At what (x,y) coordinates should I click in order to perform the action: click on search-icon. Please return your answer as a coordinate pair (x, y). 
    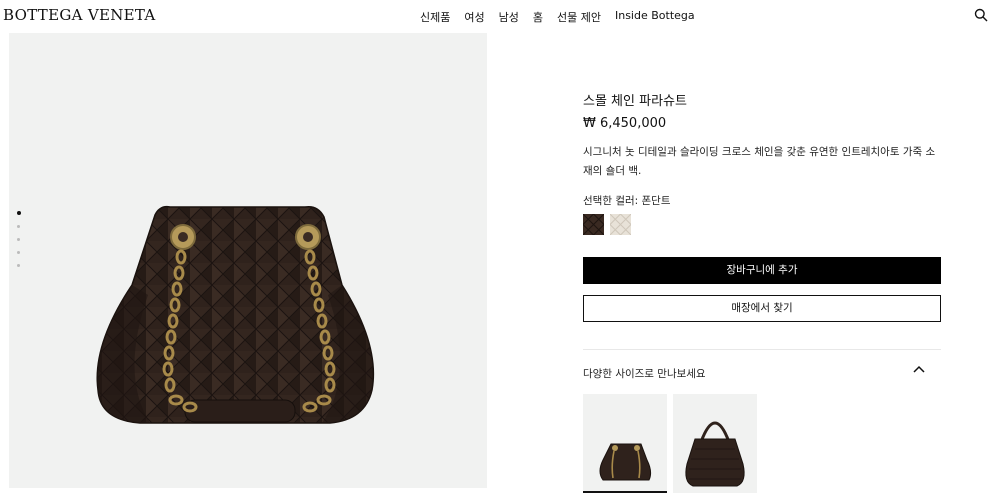
    Looking at the image, I should click on (981, 15).